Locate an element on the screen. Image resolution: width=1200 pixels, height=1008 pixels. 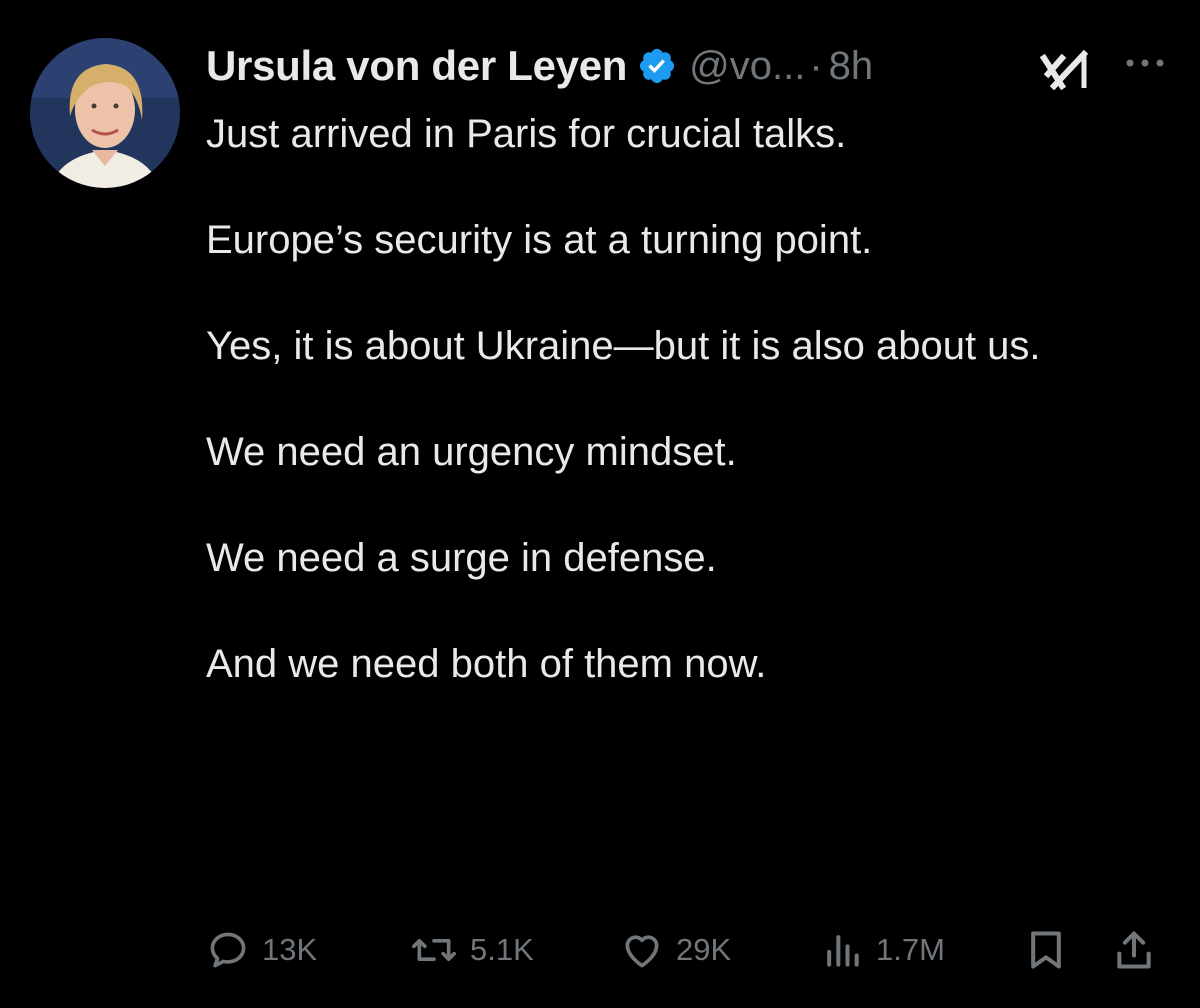
tweet-actions: 13K 5.1K 29K 1.7M is located at coordinates (686, 950).